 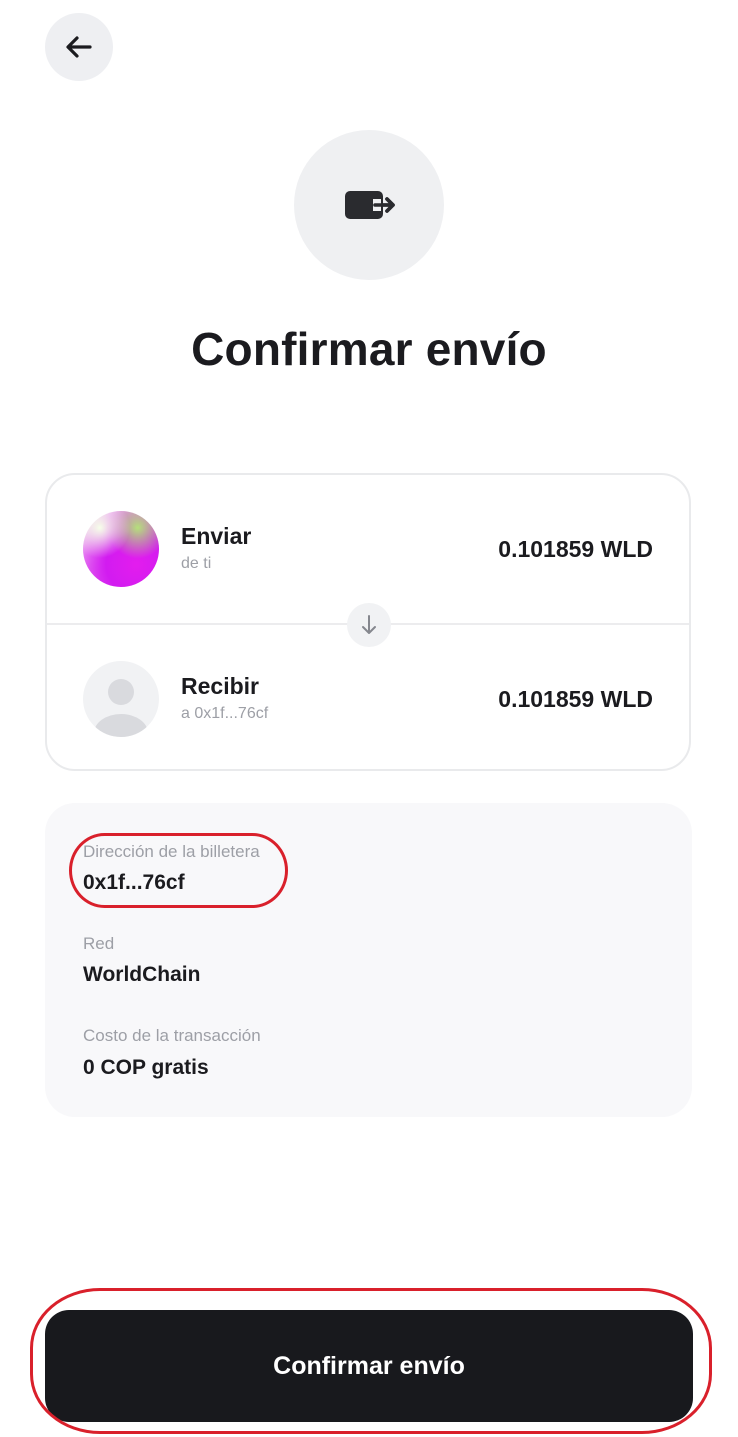 I want to click on sender-avatar, so click(x=121, y=549).